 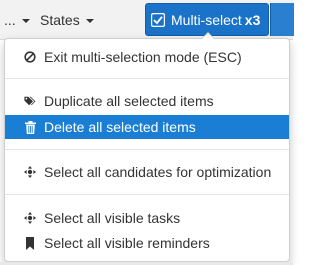 I want to click on menu-item-exit-multiselect: Exit multi-selection mode (ESC), so click(x=147, y=57).